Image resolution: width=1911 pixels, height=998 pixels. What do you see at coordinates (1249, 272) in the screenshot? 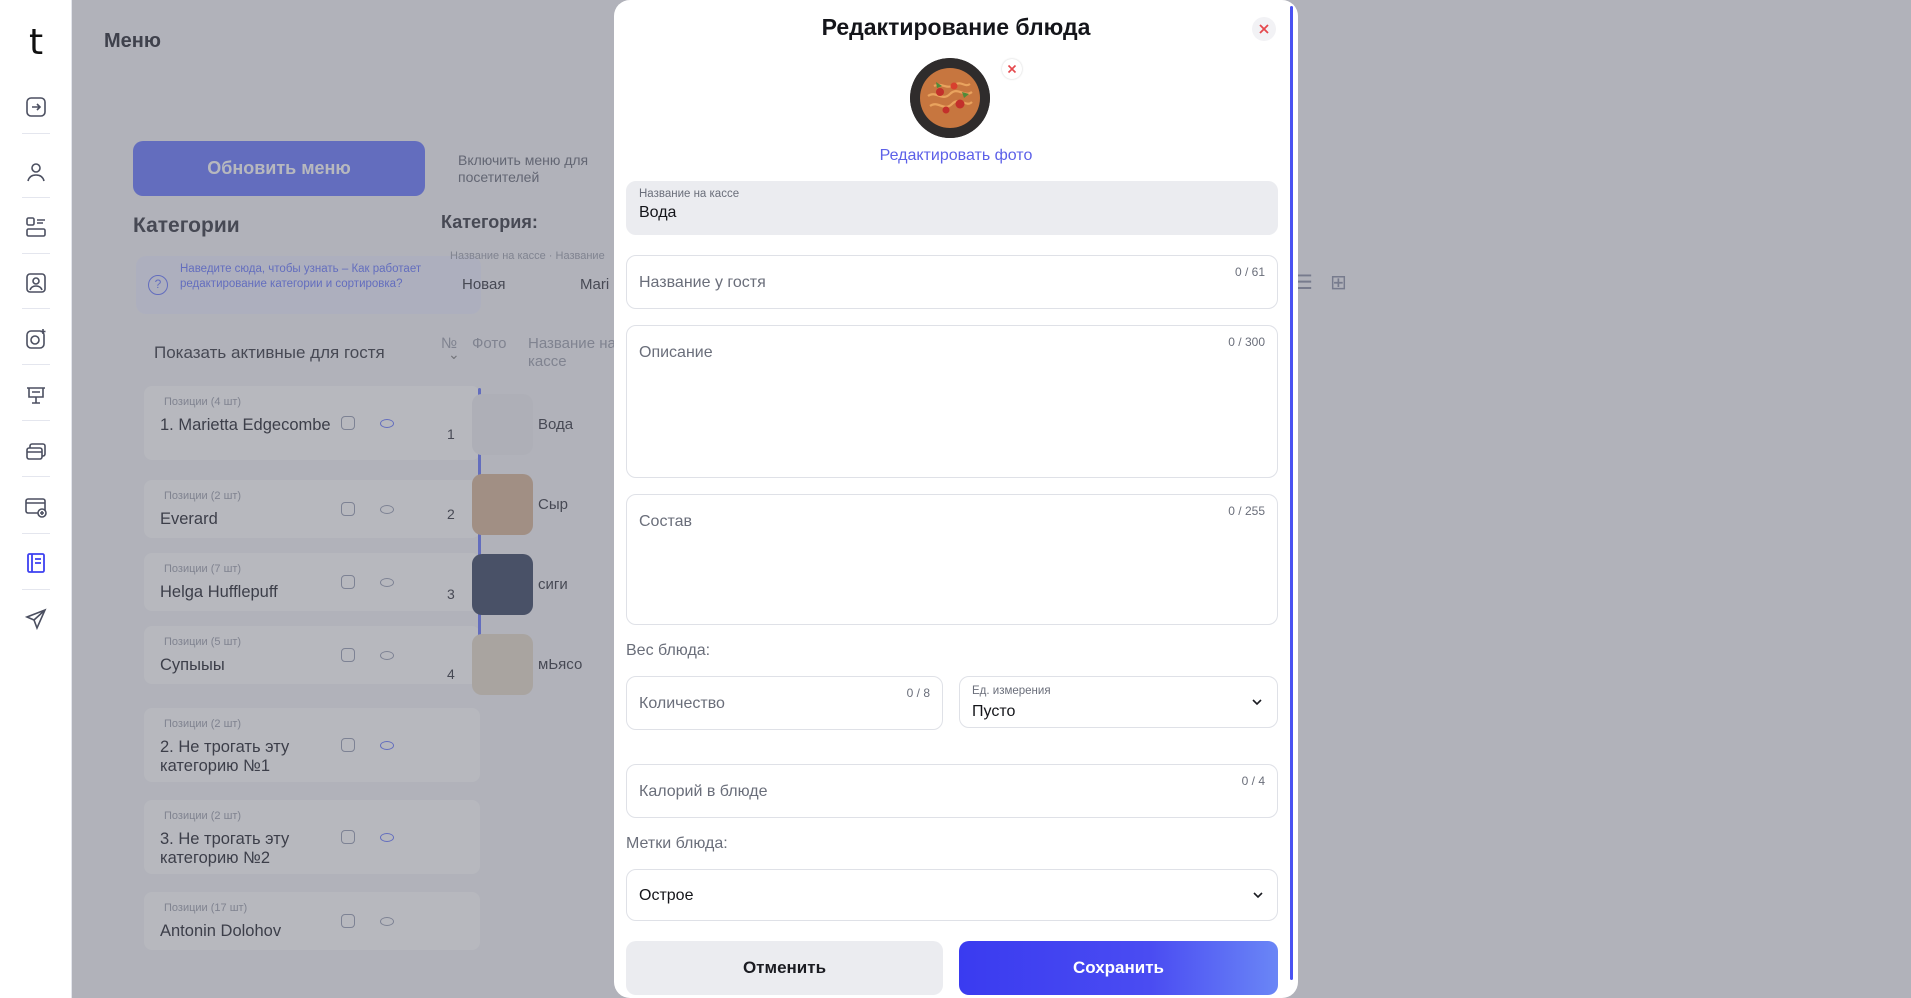
I see `guest-name-counter: 0 / 61` at bounding box center [1249, 272].